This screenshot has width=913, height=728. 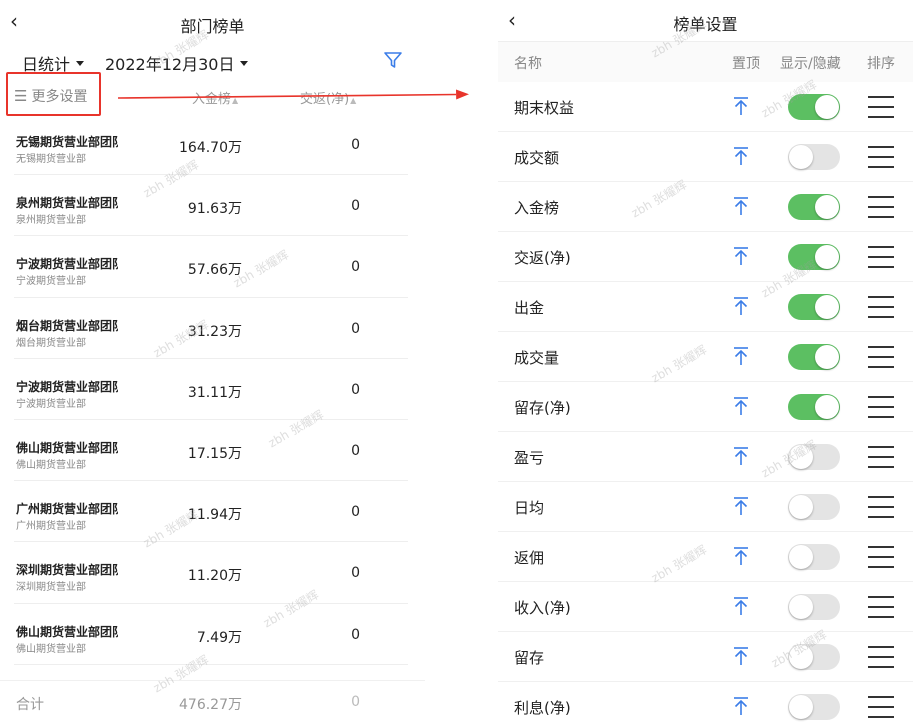 I want to click on row-value-inflow: 31.23万, so click(x=214, y=331).